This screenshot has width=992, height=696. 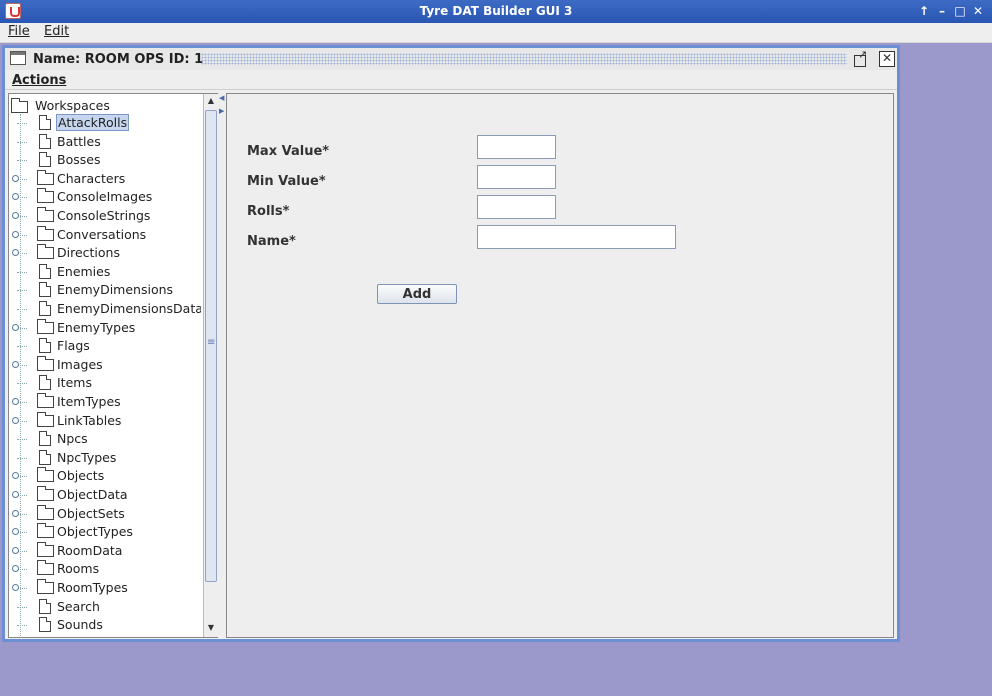 I want to click on tree-item-label: ConsoleImages, so click(x=105, y=196).